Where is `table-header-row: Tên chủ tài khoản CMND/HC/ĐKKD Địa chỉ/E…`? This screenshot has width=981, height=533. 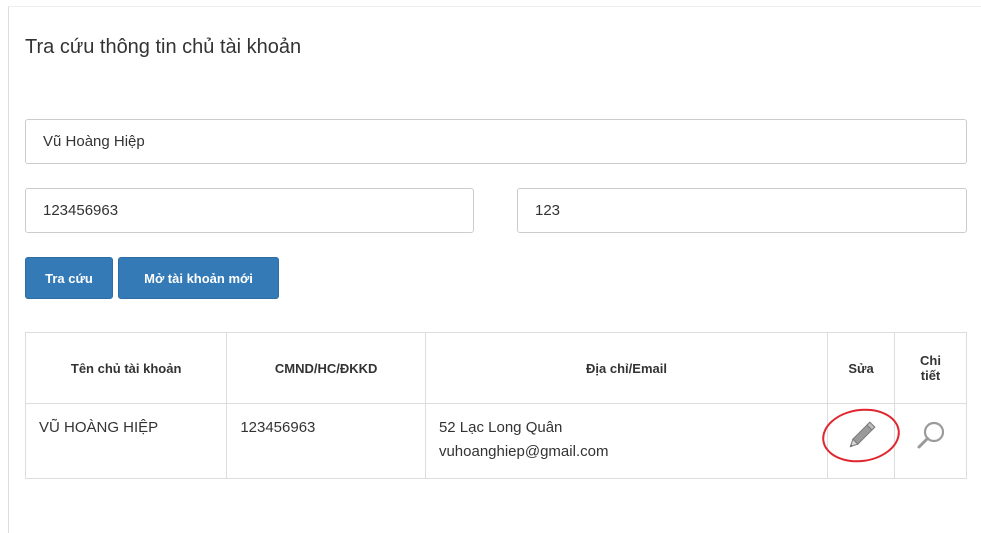
table-header-row: Tên chủ tài khoản CMND/HC/ĐKKD Địa chỉ/E… is located at coordinates (495, 368).